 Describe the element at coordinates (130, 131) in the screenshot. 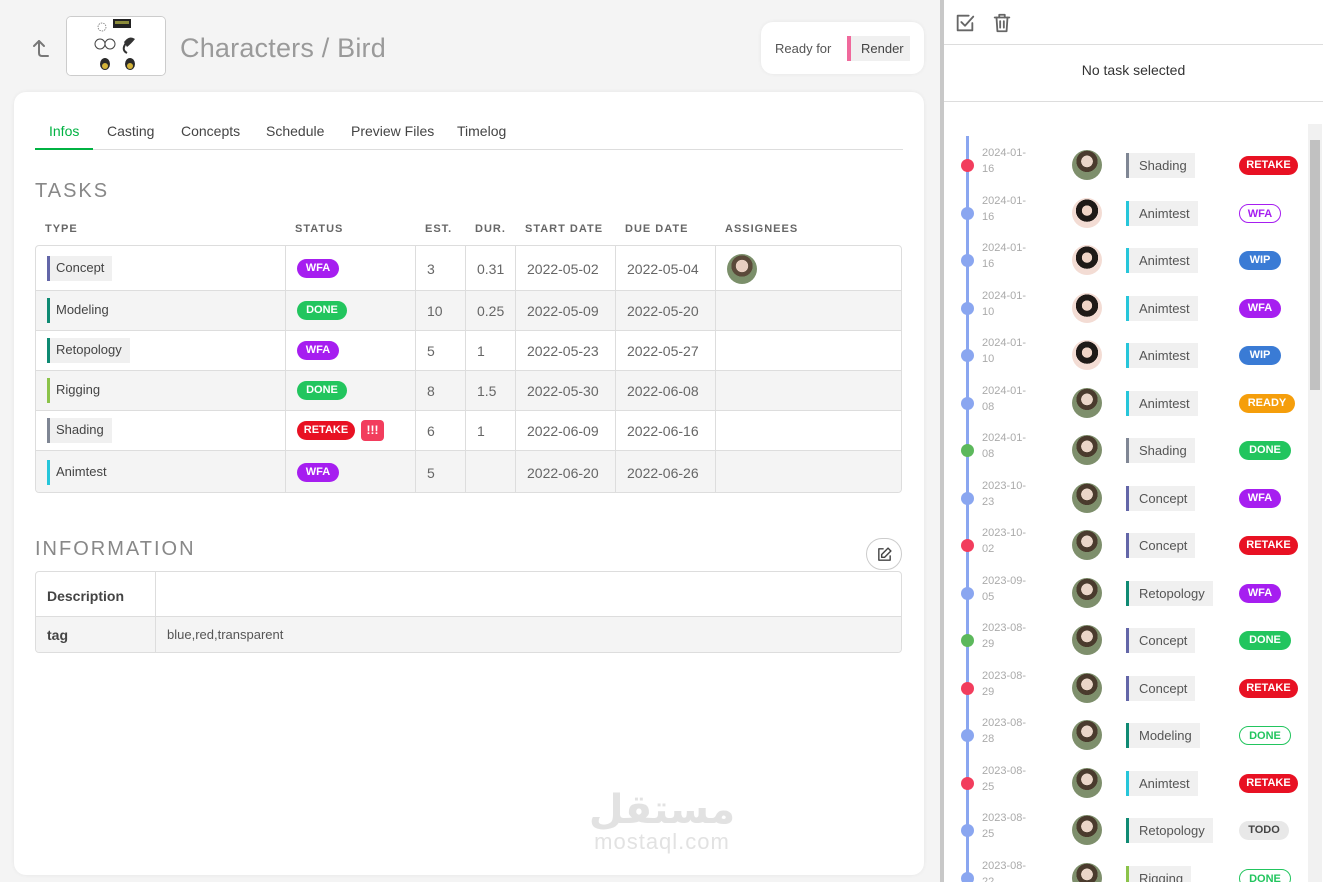

I see `tab-casting: Casting` at that location.